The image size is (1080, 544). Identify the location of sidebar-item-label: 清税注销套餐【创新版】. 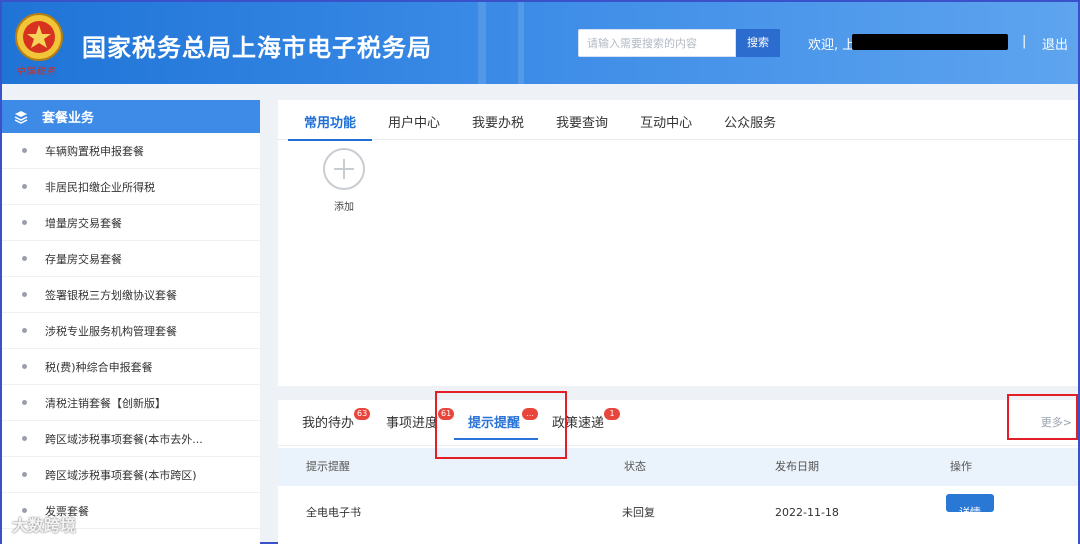
(105, 403).